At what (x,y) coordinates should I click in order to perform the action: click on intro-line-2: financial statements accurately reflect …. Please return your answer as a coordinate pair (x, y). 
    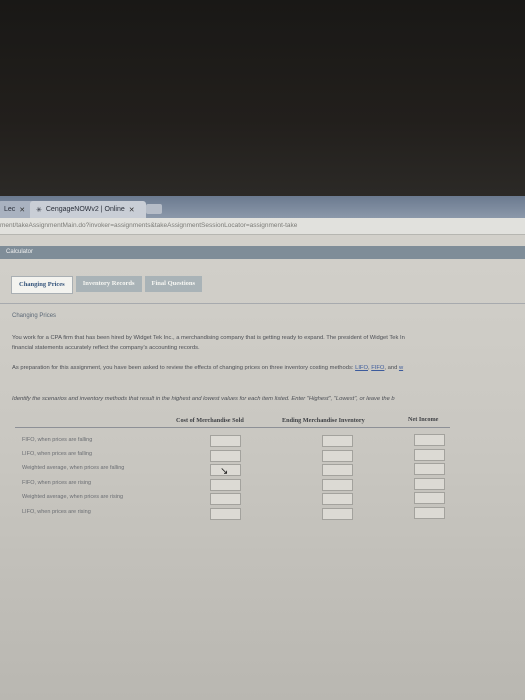
    Looking at the image, I should click on (106, 348).